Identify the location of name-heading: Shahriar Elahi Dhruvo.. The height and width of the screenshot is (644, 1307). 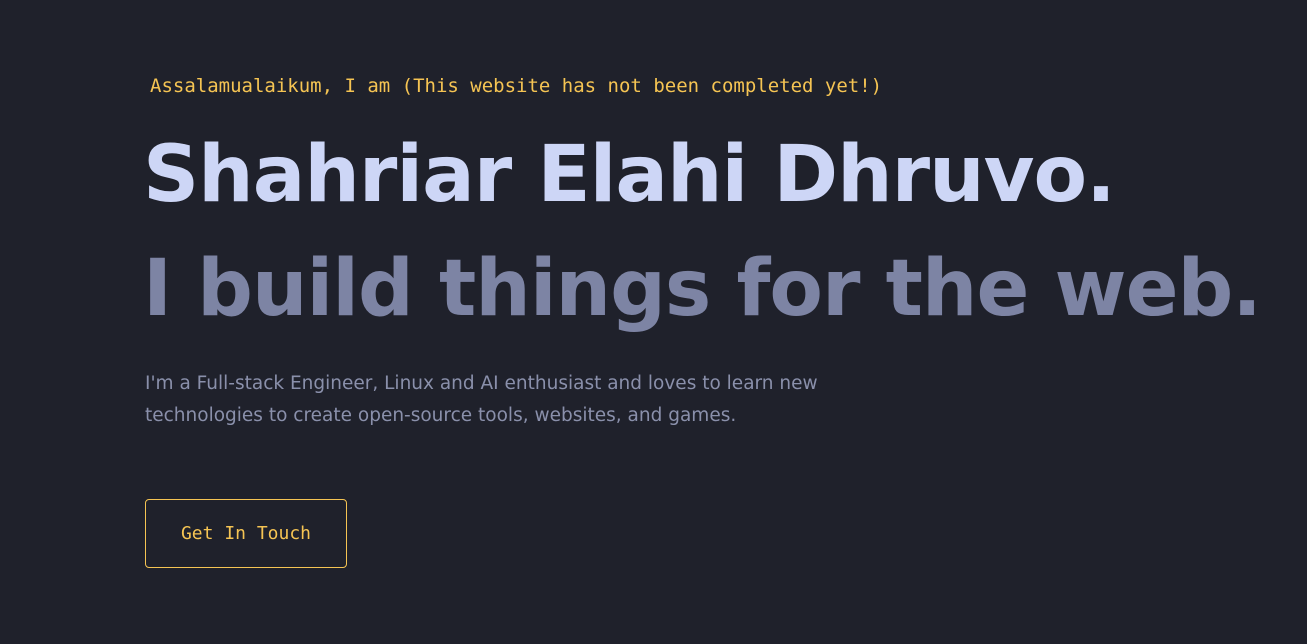
(629, 175).